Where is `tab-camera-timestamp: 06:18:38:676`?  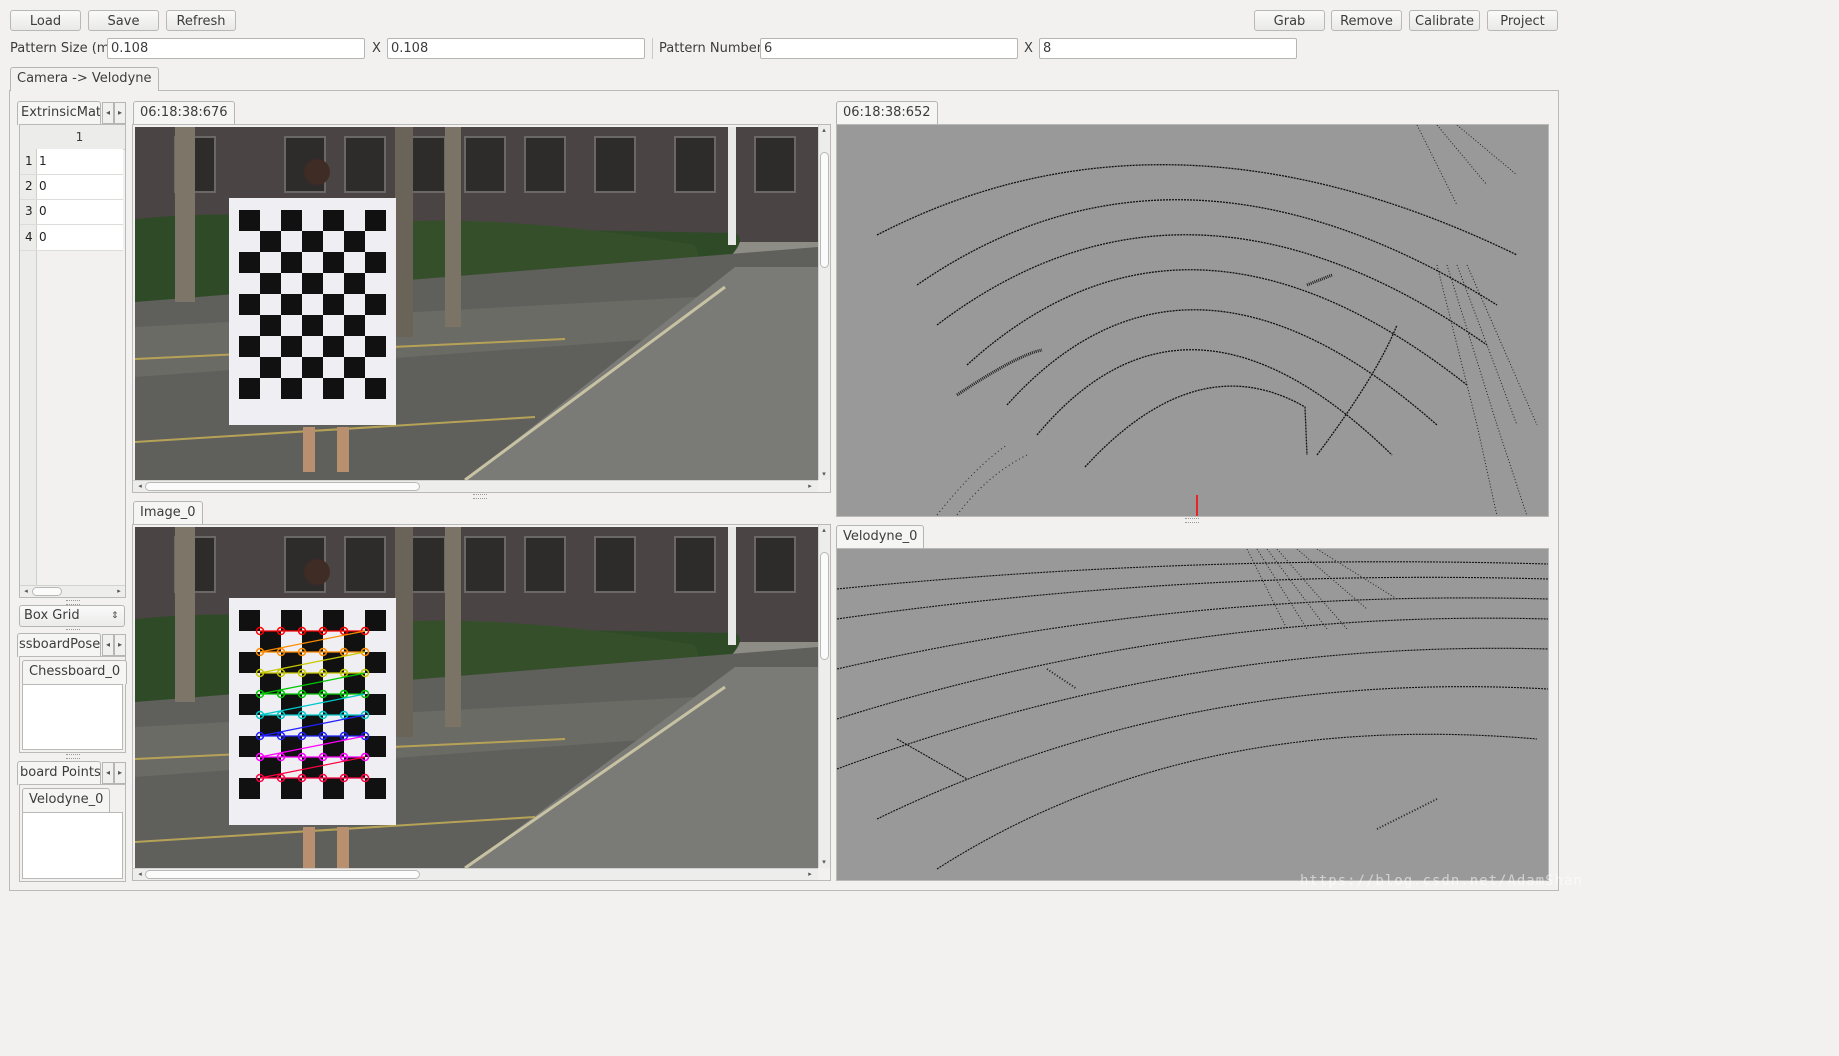
tab-camera-timestamp: 06:18:38:676 is located at coordinates (184, 113).